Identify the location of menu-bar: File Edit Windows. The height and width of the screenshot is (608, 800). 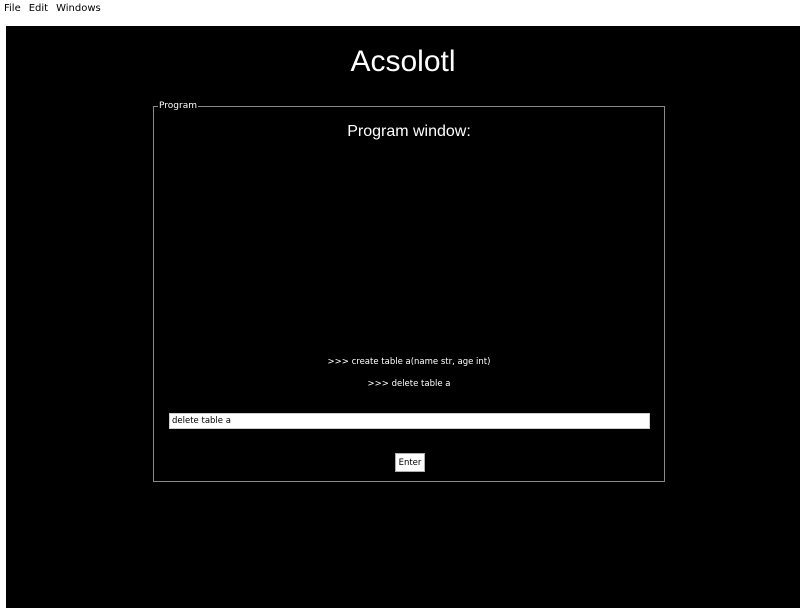
(400, 13).